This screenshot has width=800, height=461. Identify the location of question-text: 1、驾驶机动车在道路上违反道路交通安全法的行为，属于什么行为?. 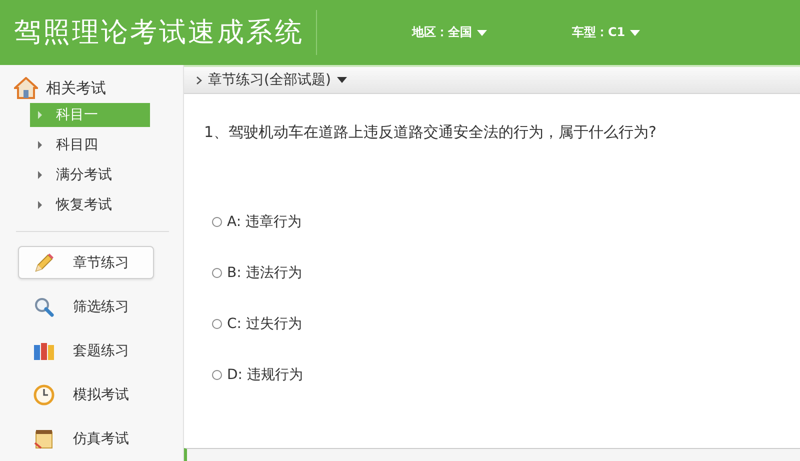
(431, 132).